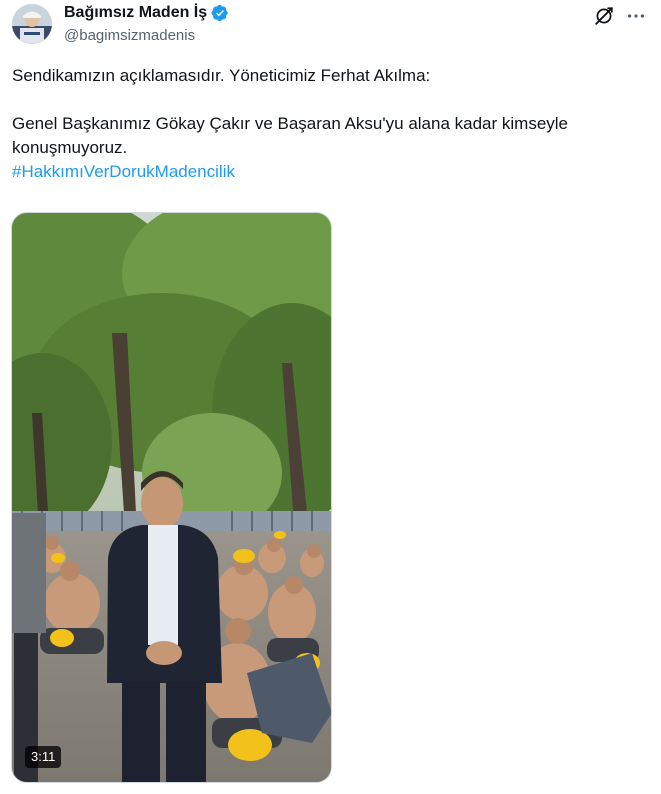 This screenshot has width=661, height=794. Describe the element at coordinates (219, 13) in the screenshot. I see `verified-badge-icon` at that location.